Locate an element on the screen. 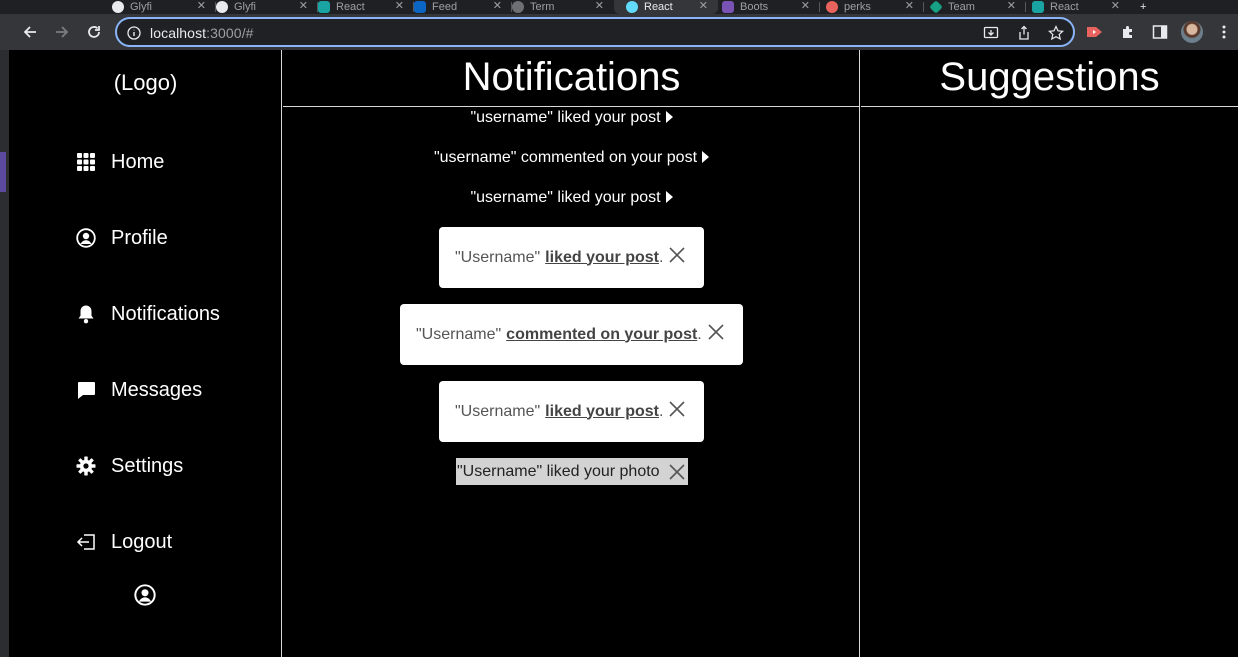 This screenshot has height=657, width=1238. gear-icon is located at coordinates (86, 466).